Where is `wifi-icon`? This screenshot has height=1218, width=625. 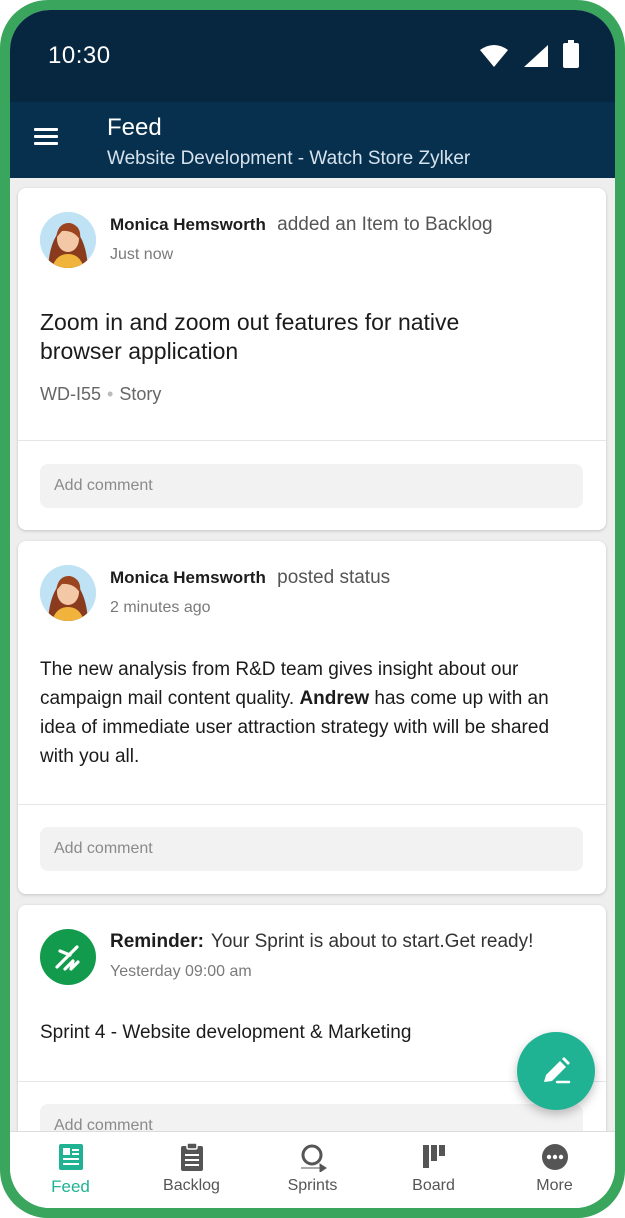 wifi-icon is located at coordinates (494, 56).